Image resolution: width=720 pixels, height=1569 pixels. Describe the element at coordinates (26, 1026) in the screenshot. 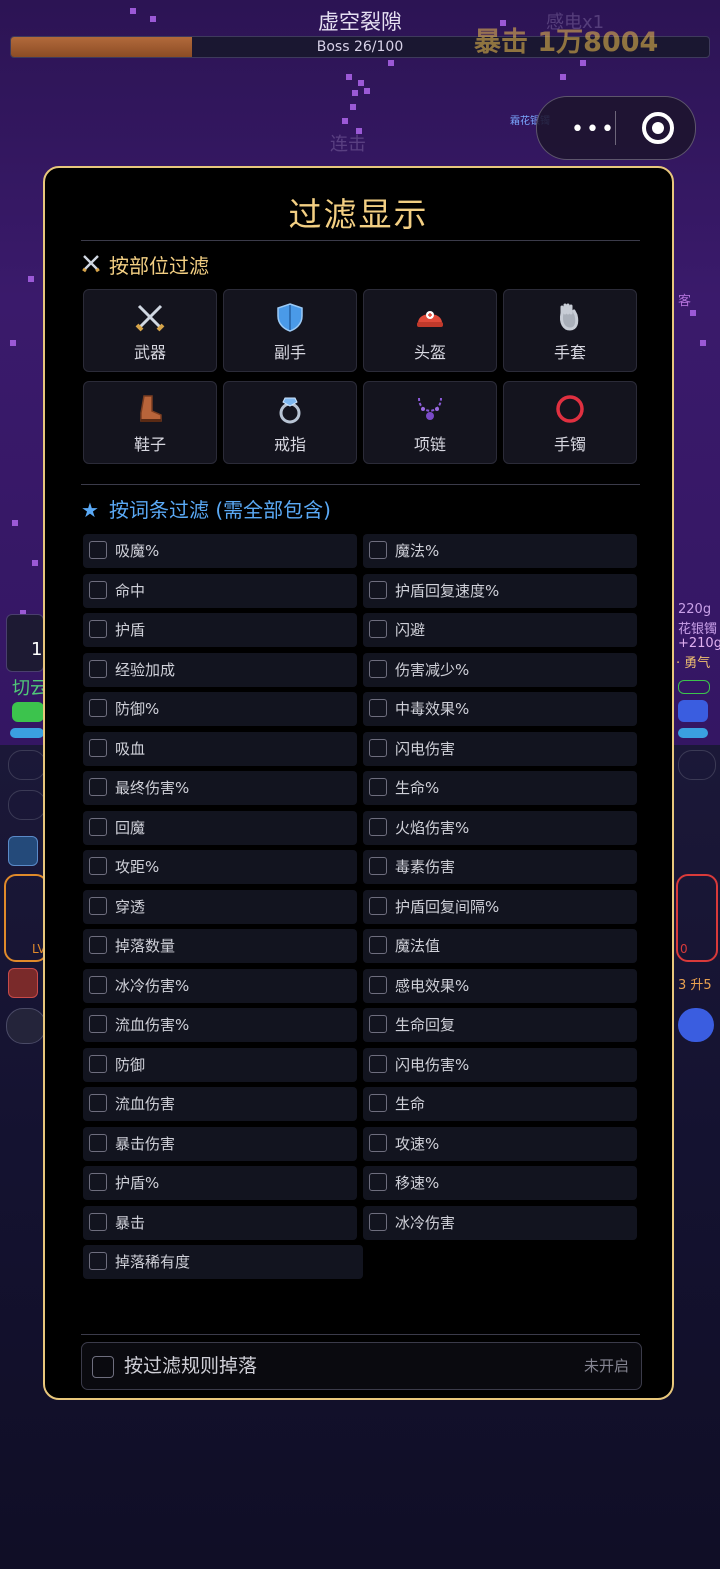

I see `left-action-button` at that location.